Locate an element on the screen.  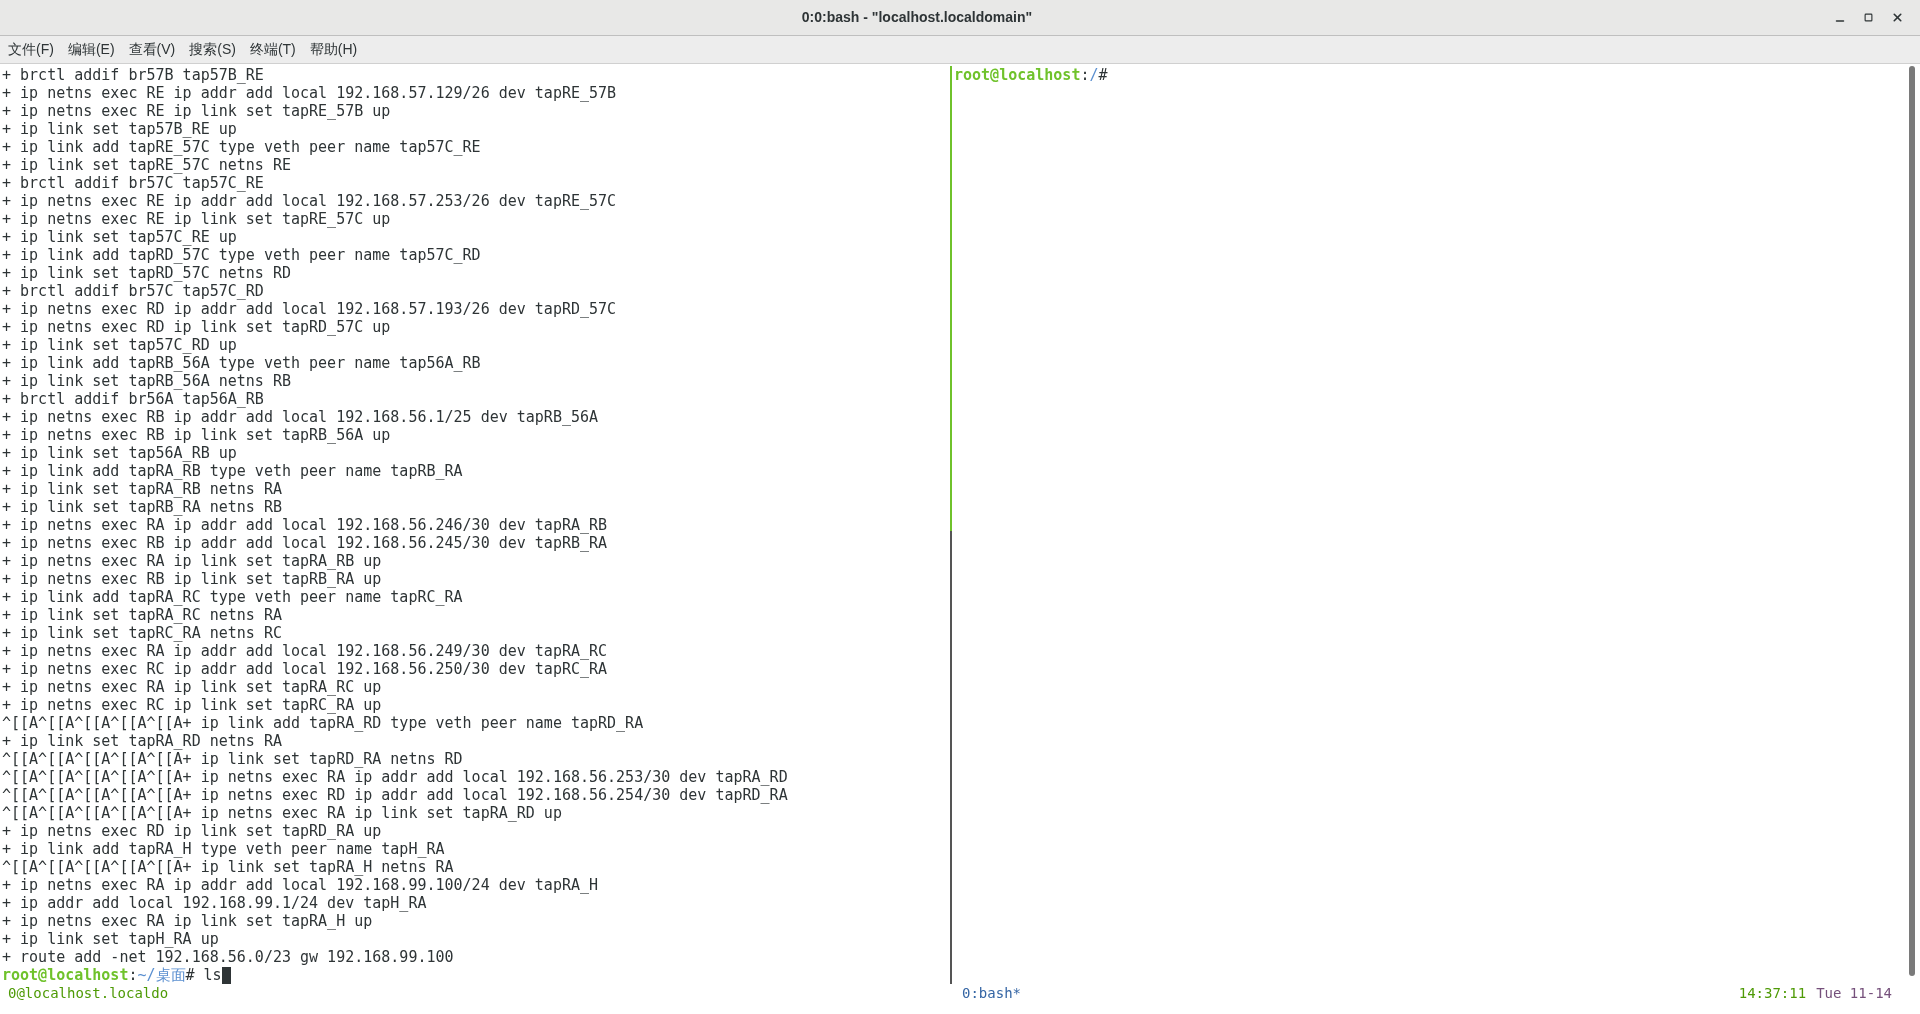
terminal-line: + ip link set tap56A_RB up is located at coordinates (120, 453).